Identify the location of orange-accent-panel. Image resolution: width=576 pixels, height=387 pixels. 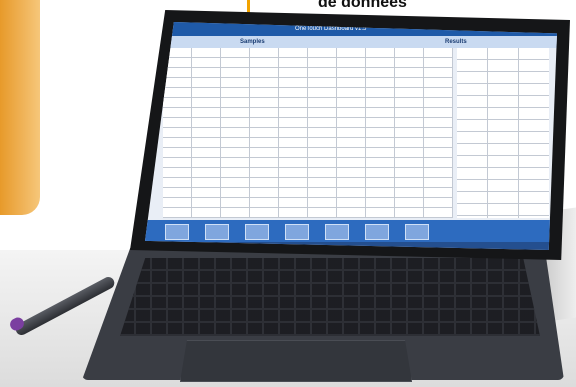
(20, 107).